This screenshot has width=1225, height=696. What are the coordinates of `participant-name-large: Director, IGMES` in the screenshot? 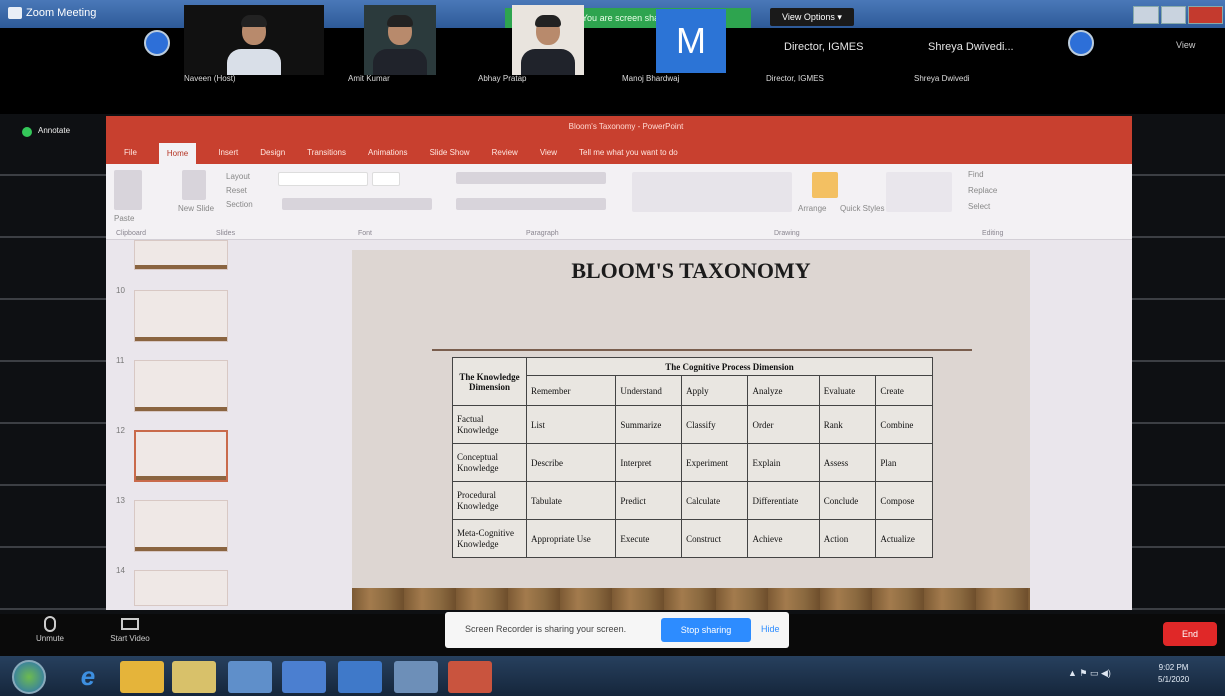 It's located at (824, 47).